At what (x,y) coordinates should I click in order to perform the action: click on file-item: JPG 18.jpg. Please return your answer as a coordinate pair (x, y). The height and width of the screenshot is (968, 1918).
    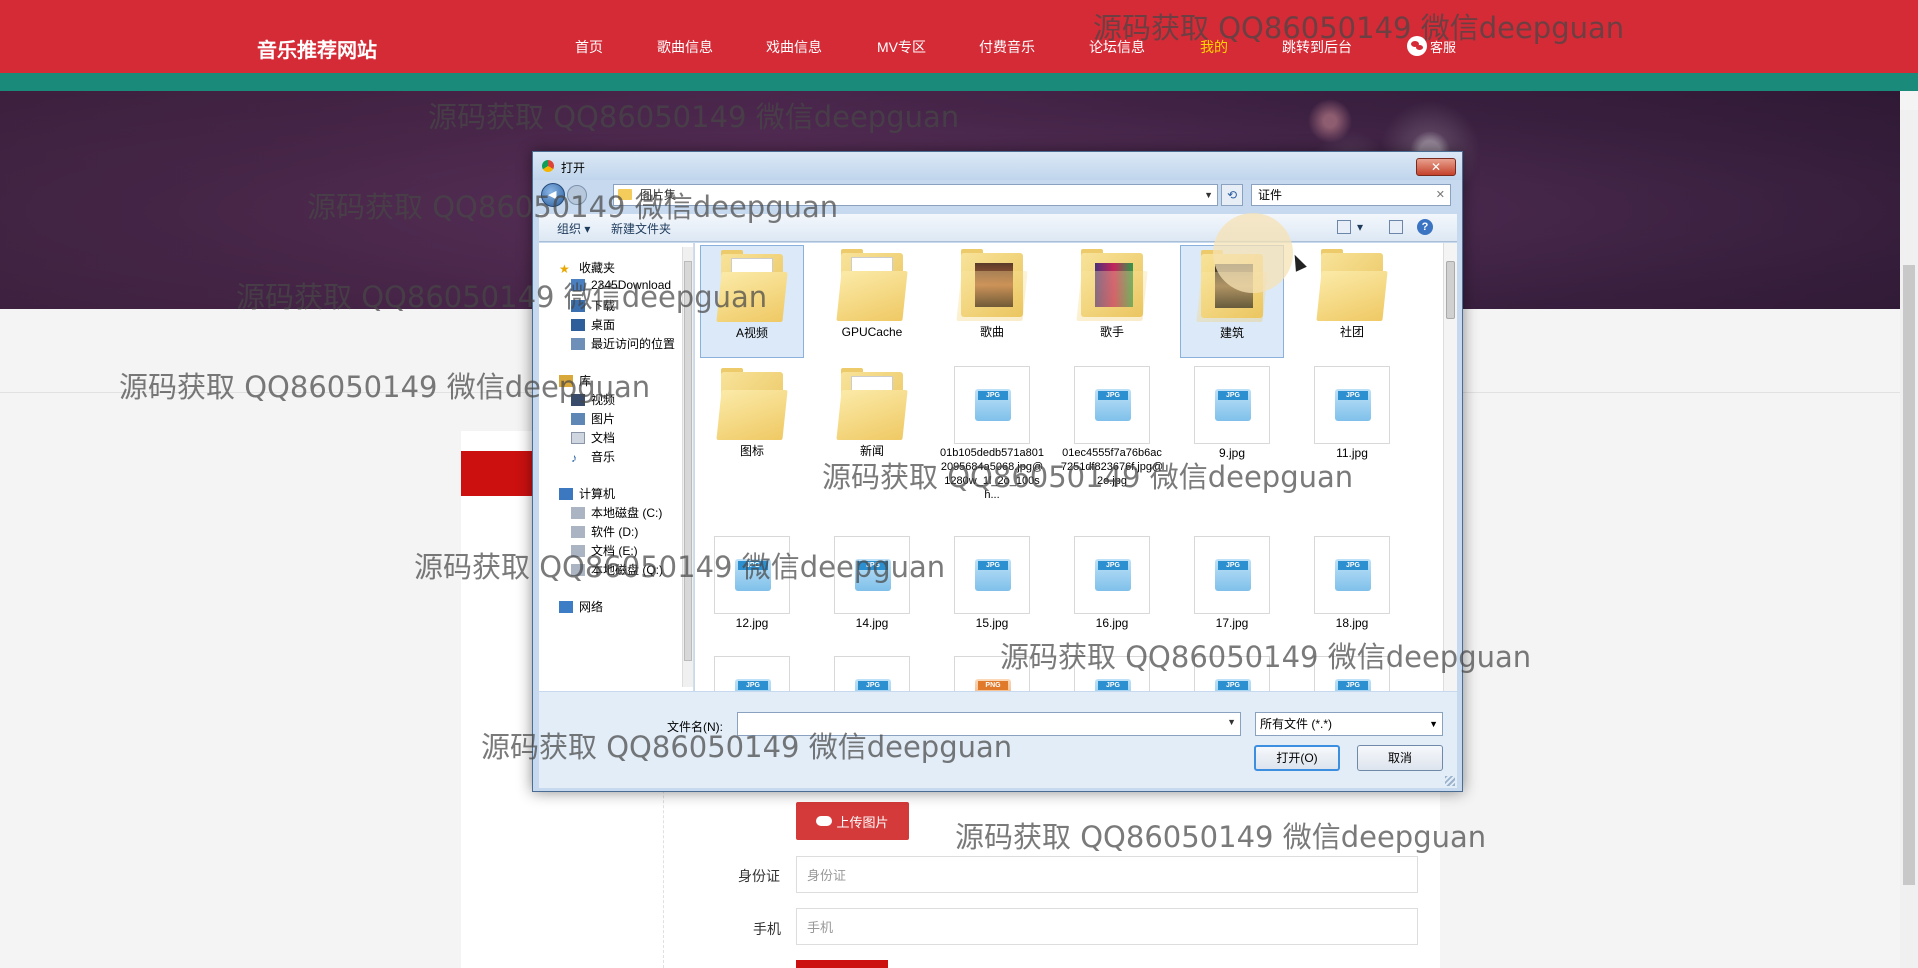
    Looking at the image, I should click on (1352, 582).